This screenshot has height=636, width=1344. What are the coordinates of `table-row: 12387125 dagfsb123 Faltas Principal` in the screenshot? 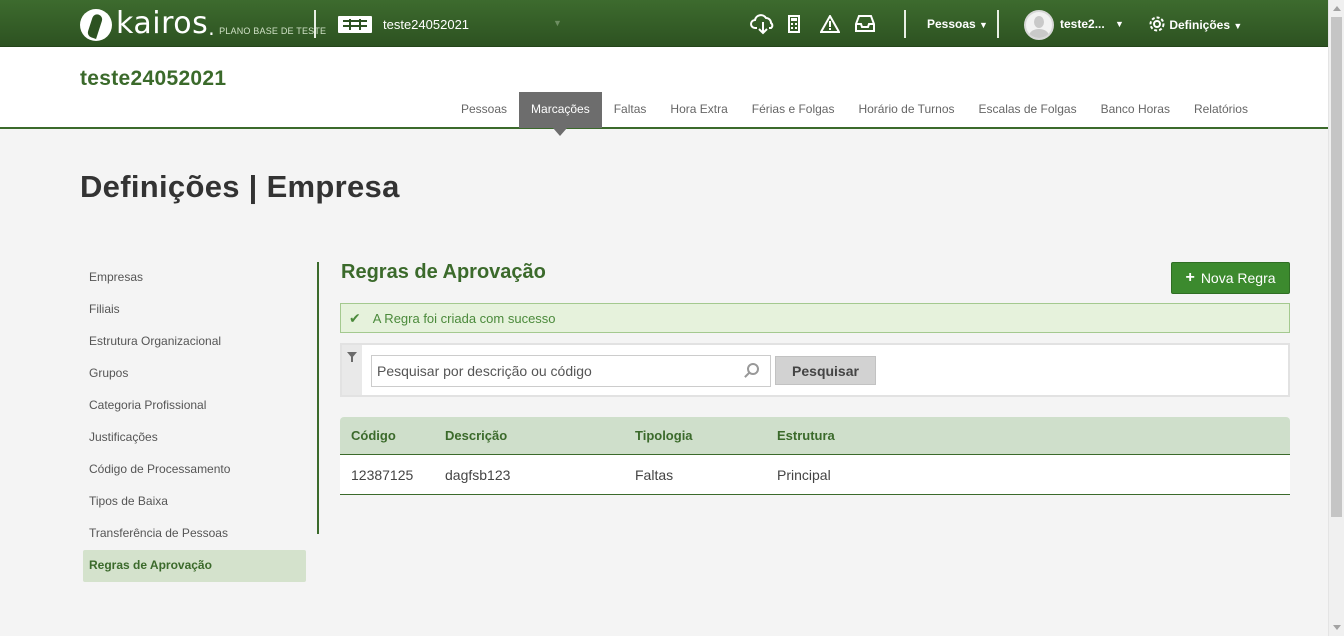 It's located at (815, 475).